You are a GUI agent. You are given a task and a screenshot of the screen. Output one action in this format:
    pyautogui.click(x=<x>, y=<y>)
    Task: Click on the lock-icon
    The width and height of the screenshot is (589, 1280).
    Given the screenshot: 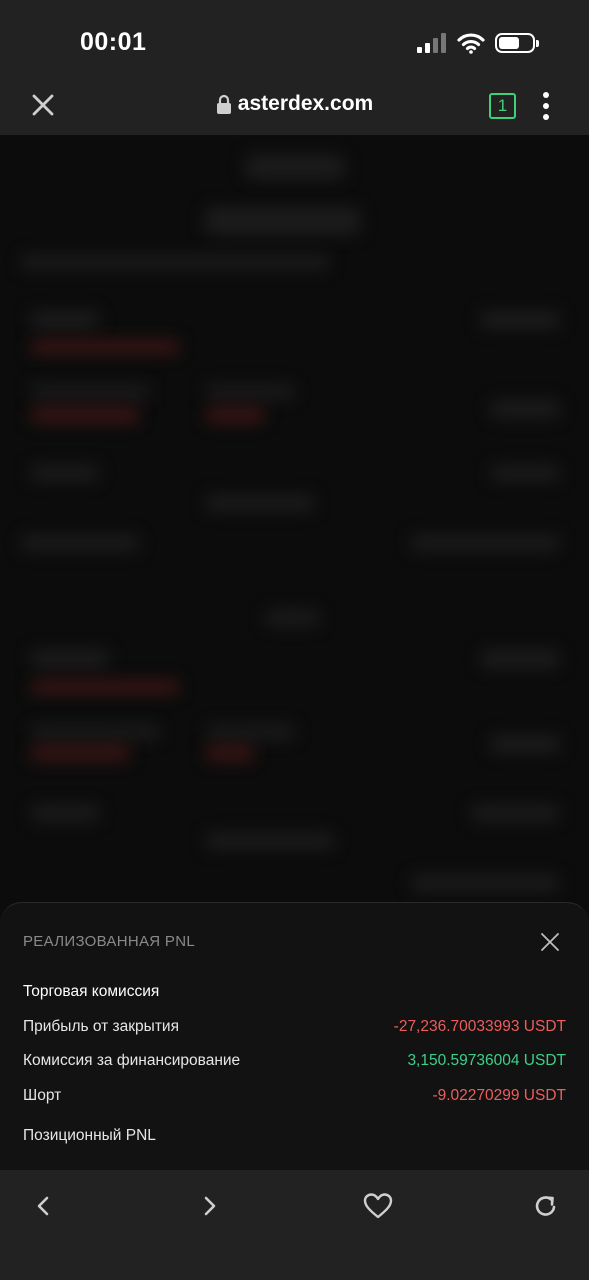 What is the action you would take?
    pyautogui.click(x=223, y=104)
    